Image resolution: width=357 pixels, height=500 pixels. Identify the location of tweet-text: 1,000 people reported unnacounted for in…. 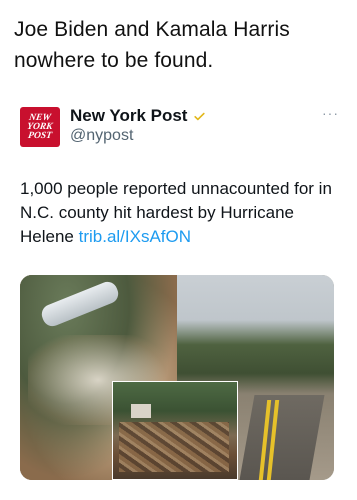
(181, 213).